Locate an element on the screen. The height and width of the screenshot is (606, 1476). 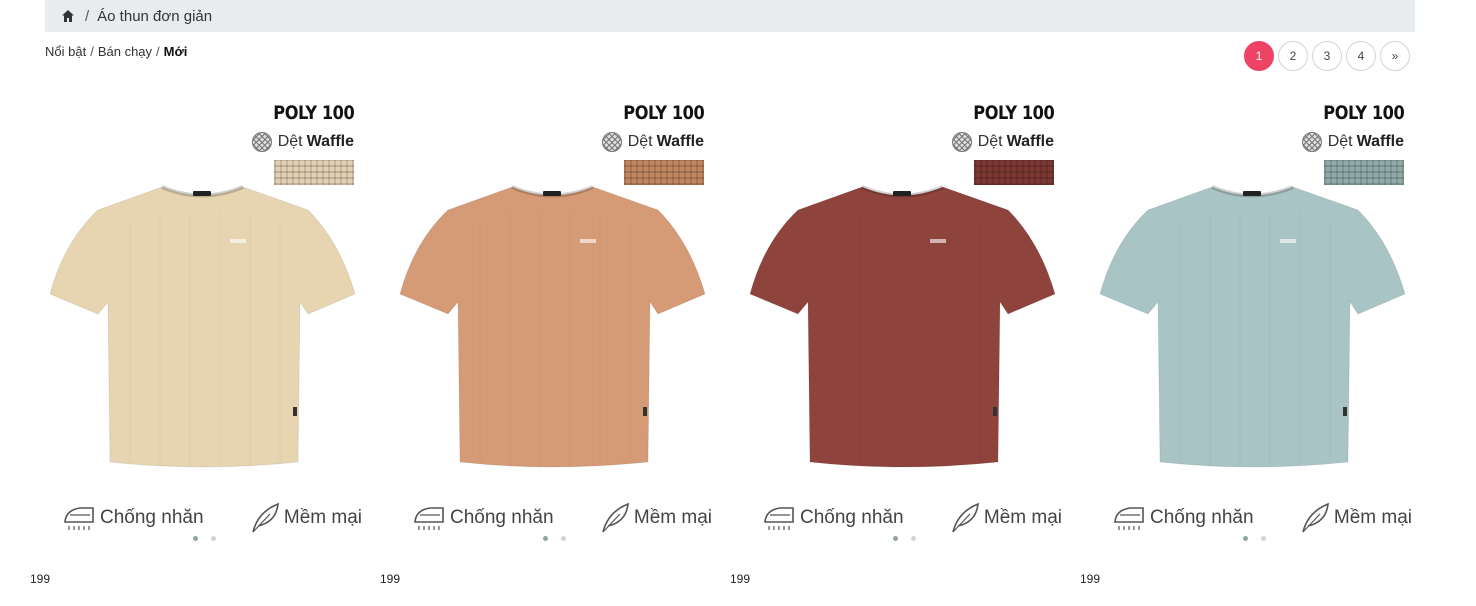
page-4-button: 4 is located at coordinates (1361, 56).